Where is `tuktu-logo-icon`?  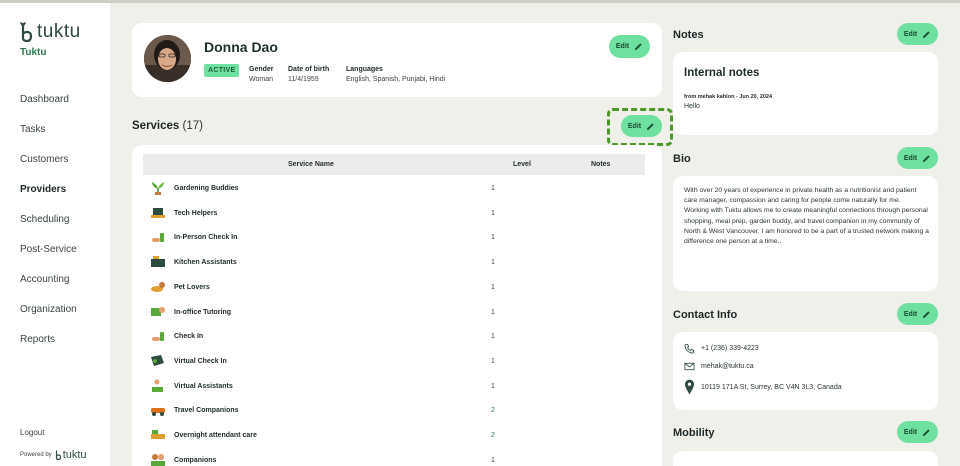 tuktu-logo-icon is located at coordinates (26, 32).